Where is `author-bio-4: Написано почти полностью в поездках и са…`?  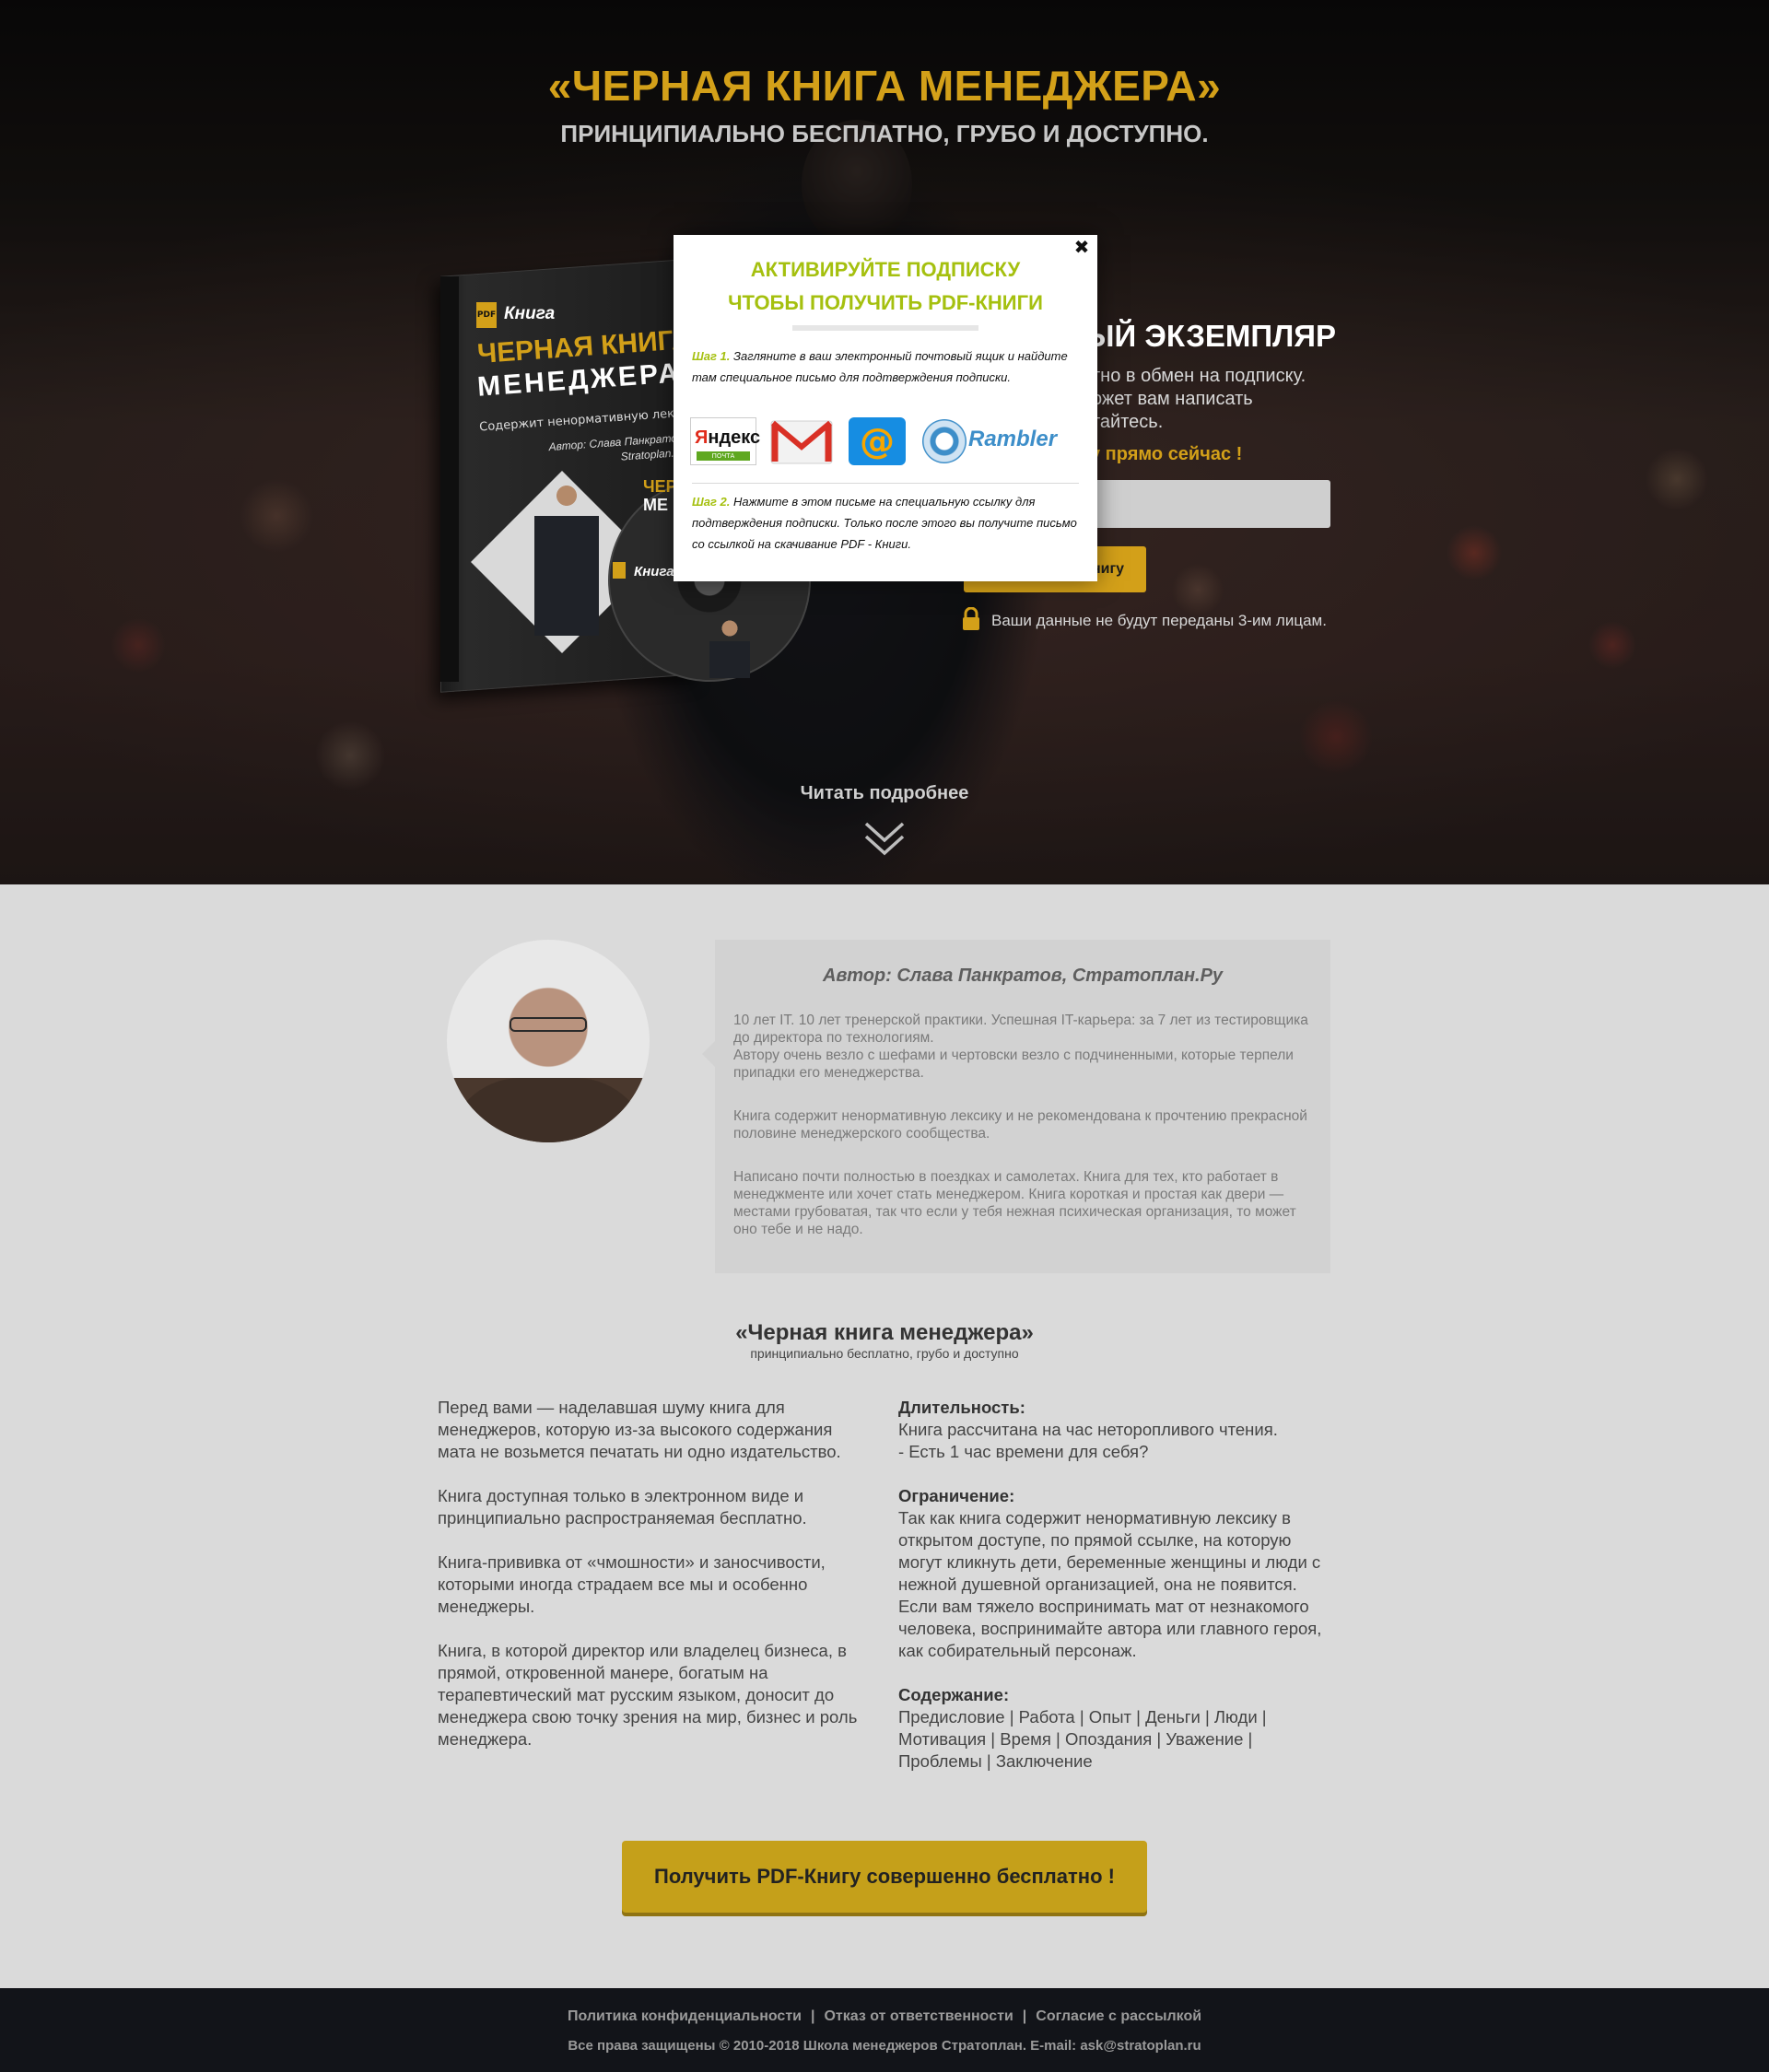
author-bio-4: Написано почти полностью в поездках и са… is located at coordinates (1015, 1203).